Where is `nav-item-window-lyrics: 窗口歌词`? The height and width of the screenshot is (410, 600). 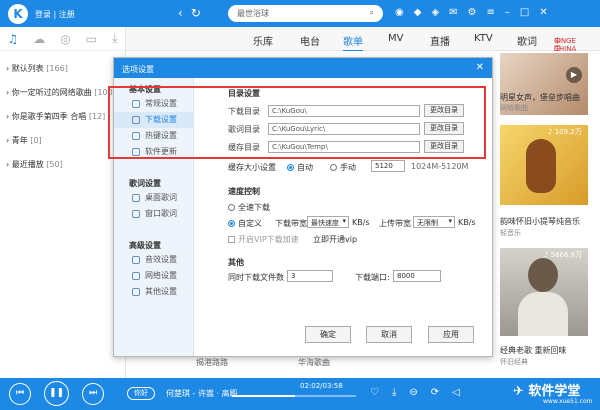 nav-item-window-lyrics: 窗口歌词 is located at coordinates (153, 214).